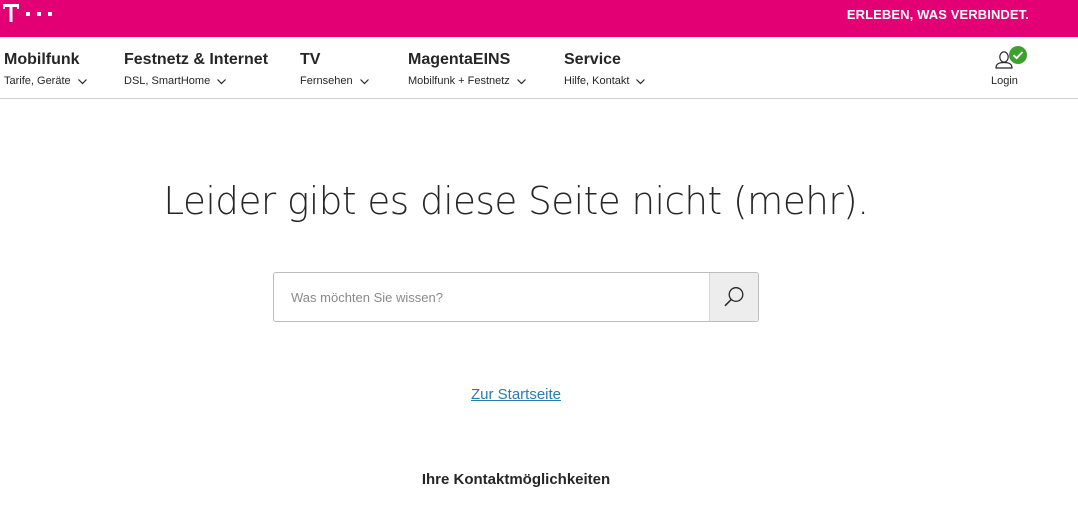 The height and width of the screenshot is (519, 1078). Describe the element at coordinates (516, 201) in the screenshot. I see `page-title: Leider gibt es diese Seite nicht (mehr).` at that location.